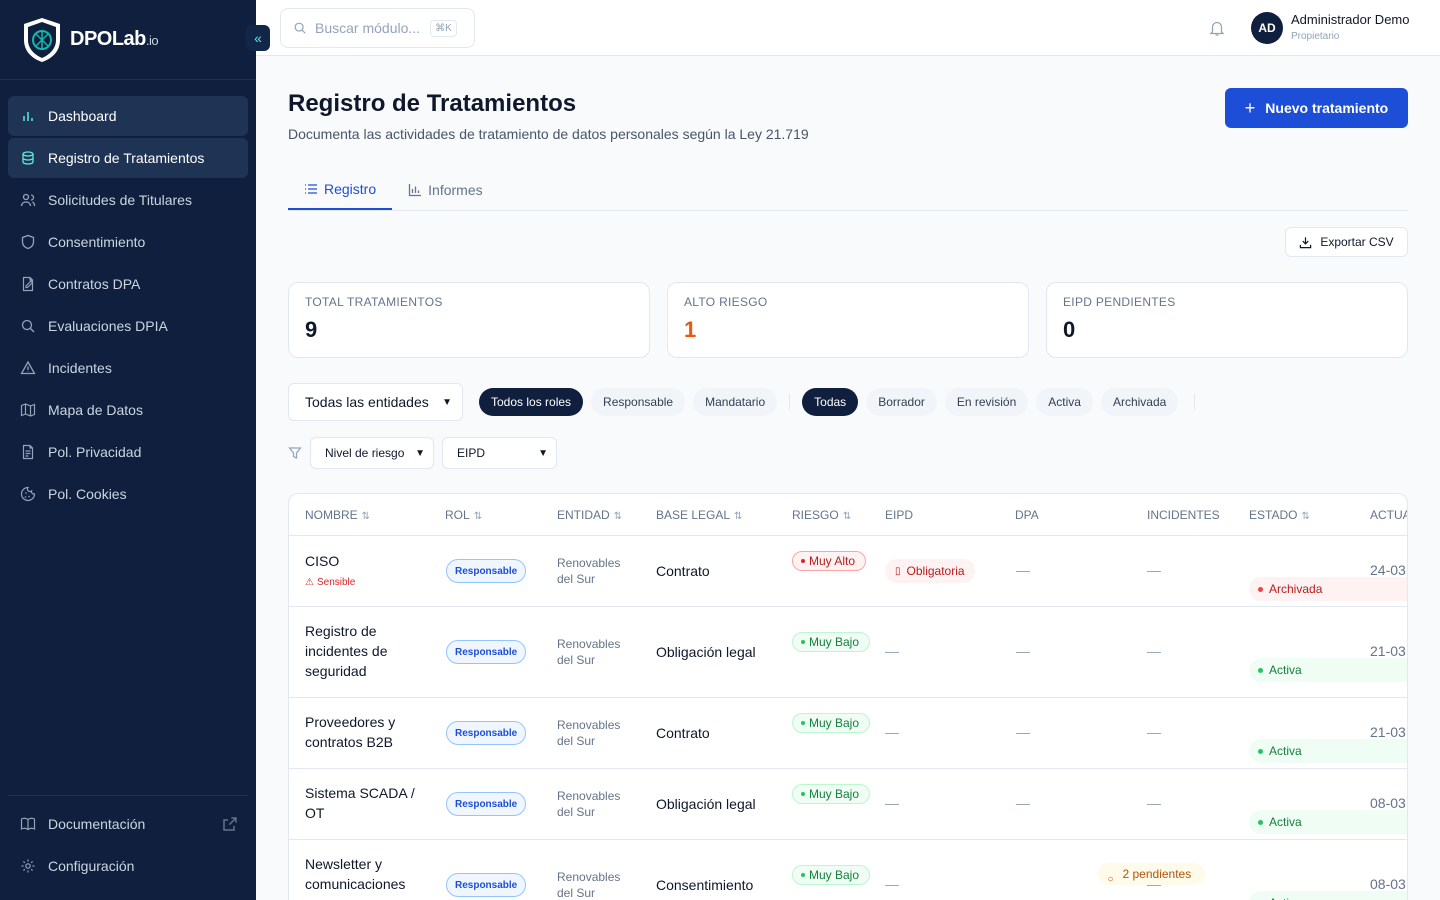  What do you see at coordinates (486, 804) in the screenshot?
I see `role-badge: Responsable` at bounding box center [486, 804].